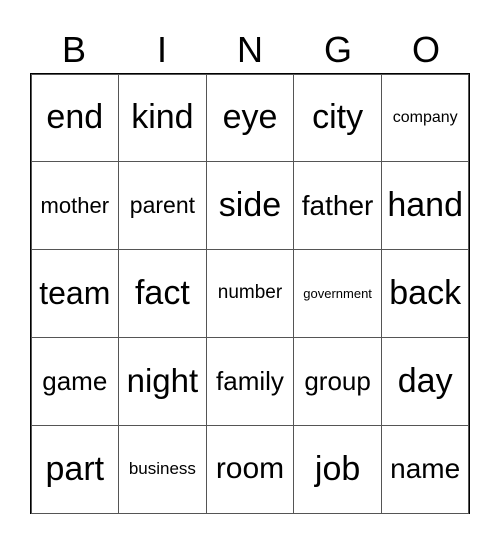  I want to click on header-letter-i: I, so click(161, 49).